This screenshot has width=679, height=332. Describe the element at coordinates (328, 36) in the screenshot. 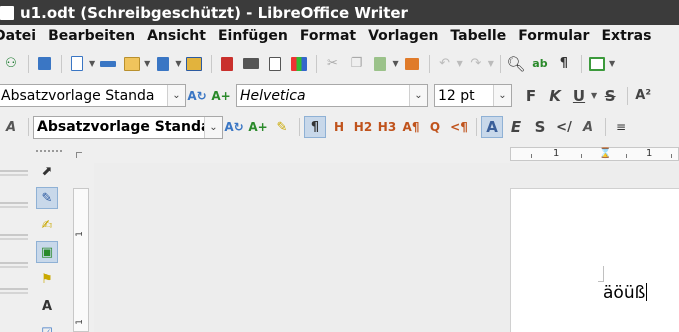

I see `menu-format: Format` at that location.